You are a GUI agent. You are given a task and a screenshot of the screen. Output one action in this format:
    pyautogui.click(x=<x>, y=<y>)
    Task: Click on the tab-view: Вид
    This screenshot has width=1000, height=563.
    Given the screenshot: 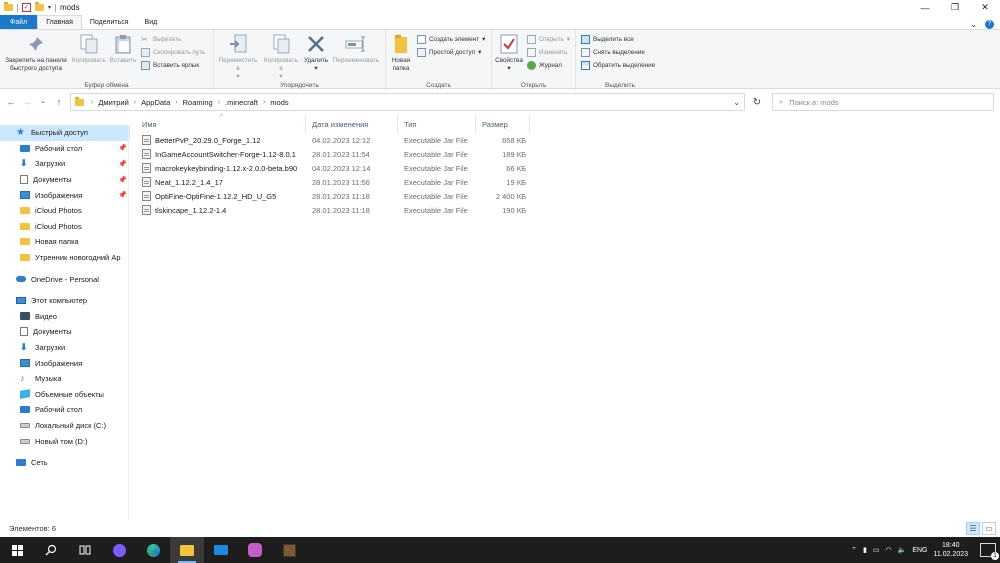 What is the action you would take?
    pyautogui.click(x=151, y=22)
    